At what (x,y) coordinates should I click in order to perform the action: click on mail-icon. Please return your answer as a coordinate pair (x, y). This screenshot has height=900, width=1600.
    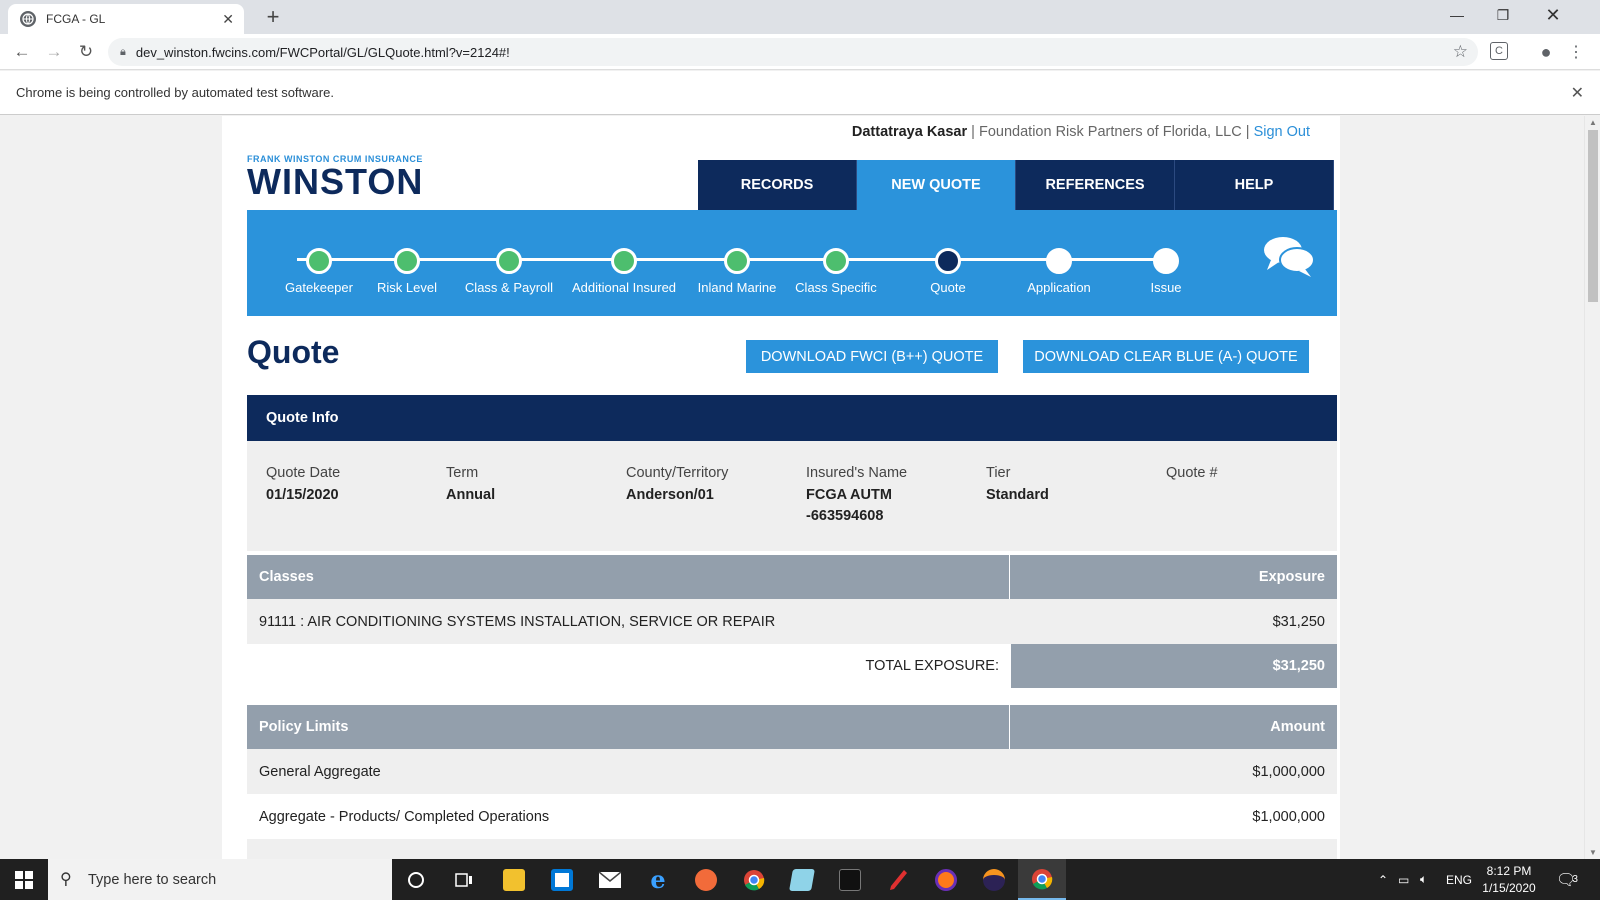
    Looking at the image, I should click on (610, 879).